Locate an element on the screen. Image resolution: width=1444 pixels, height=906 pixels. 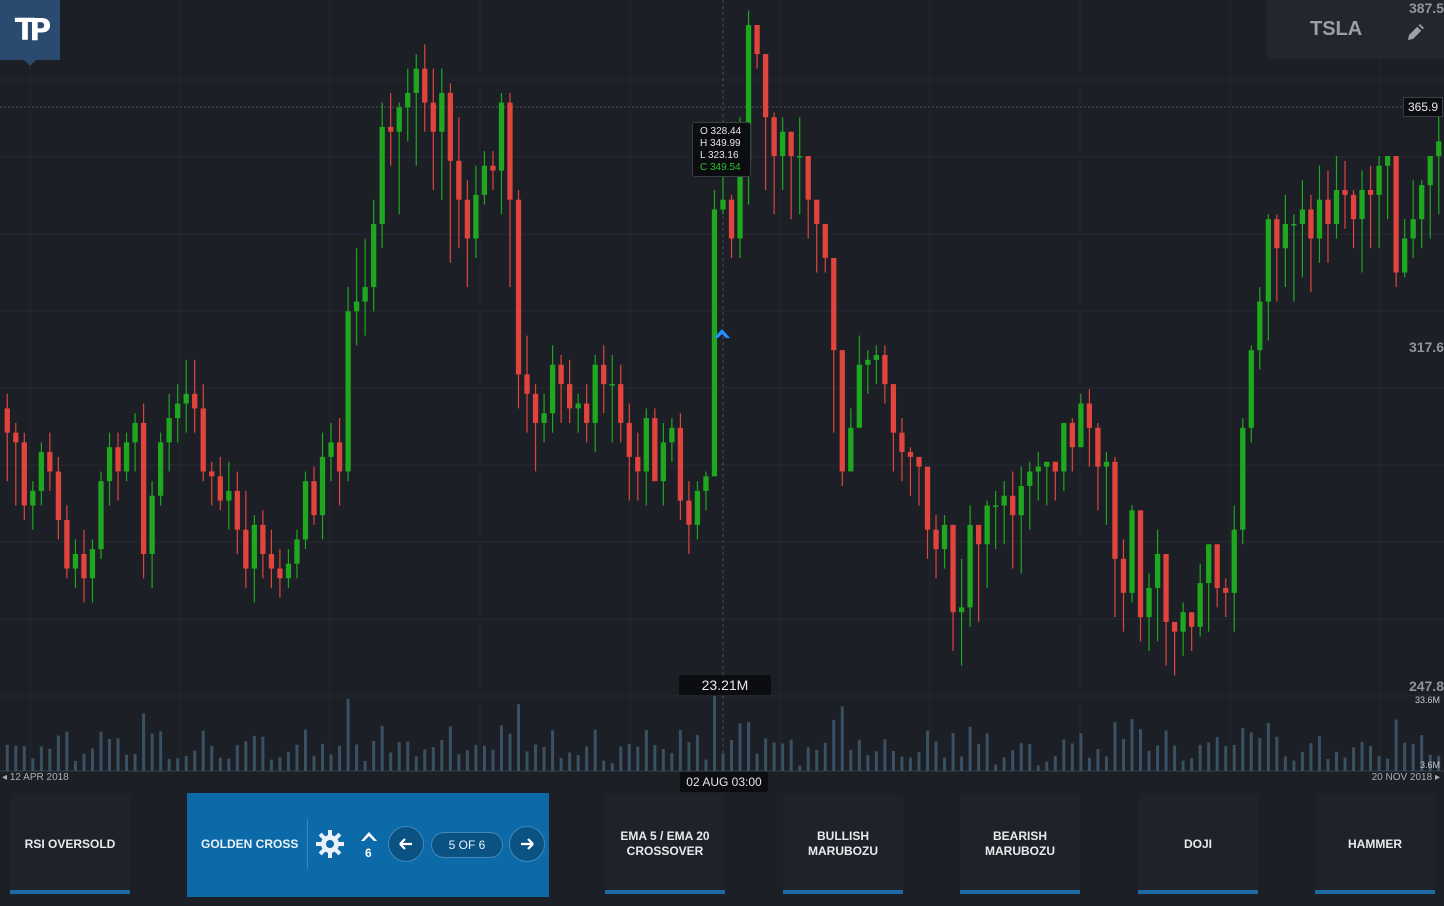
date-end-text: 20 NOV 2018 is located at coordinates (1402, 777).